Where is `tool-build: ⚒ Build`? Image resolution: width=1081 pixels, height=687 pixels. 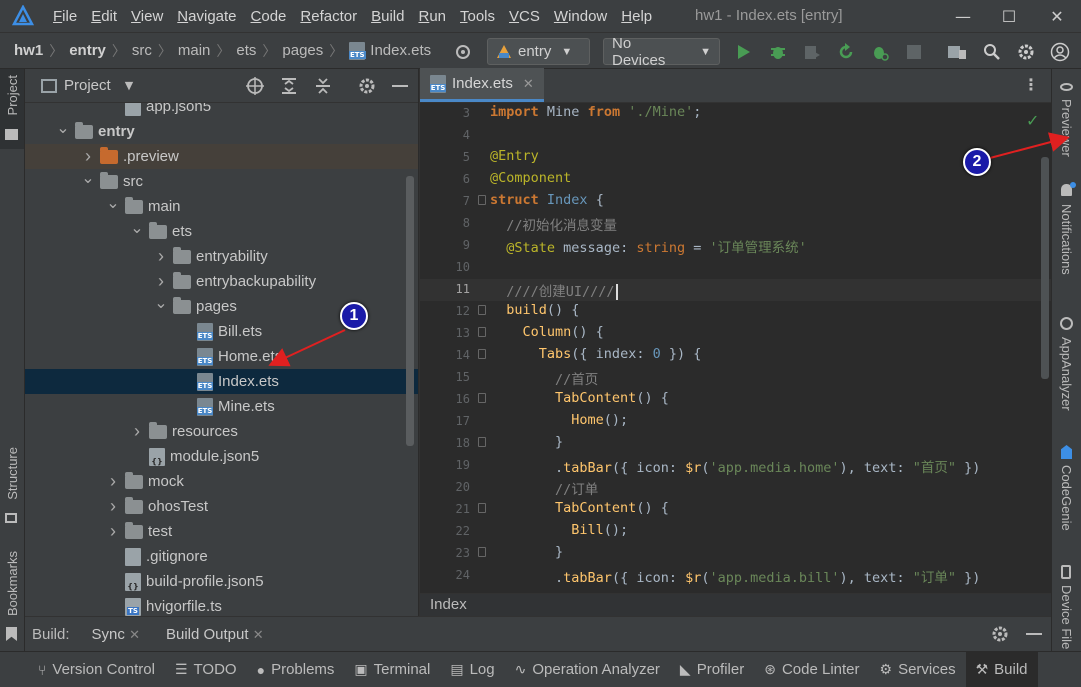
tool-build: ⚒ Build is located at coordinates (1001, 669).